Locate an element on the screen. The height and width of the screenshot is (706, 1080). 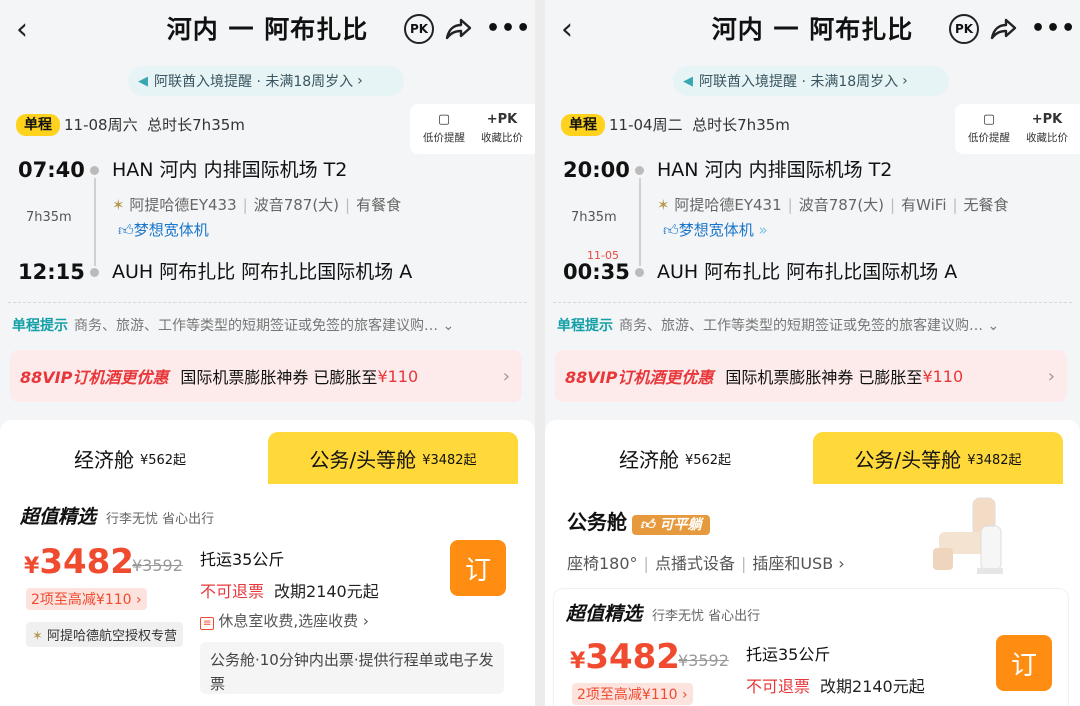
cabin-features: 座椅180° | 点播式设备 | 插座和USB › is located at coordinates (706, 562).